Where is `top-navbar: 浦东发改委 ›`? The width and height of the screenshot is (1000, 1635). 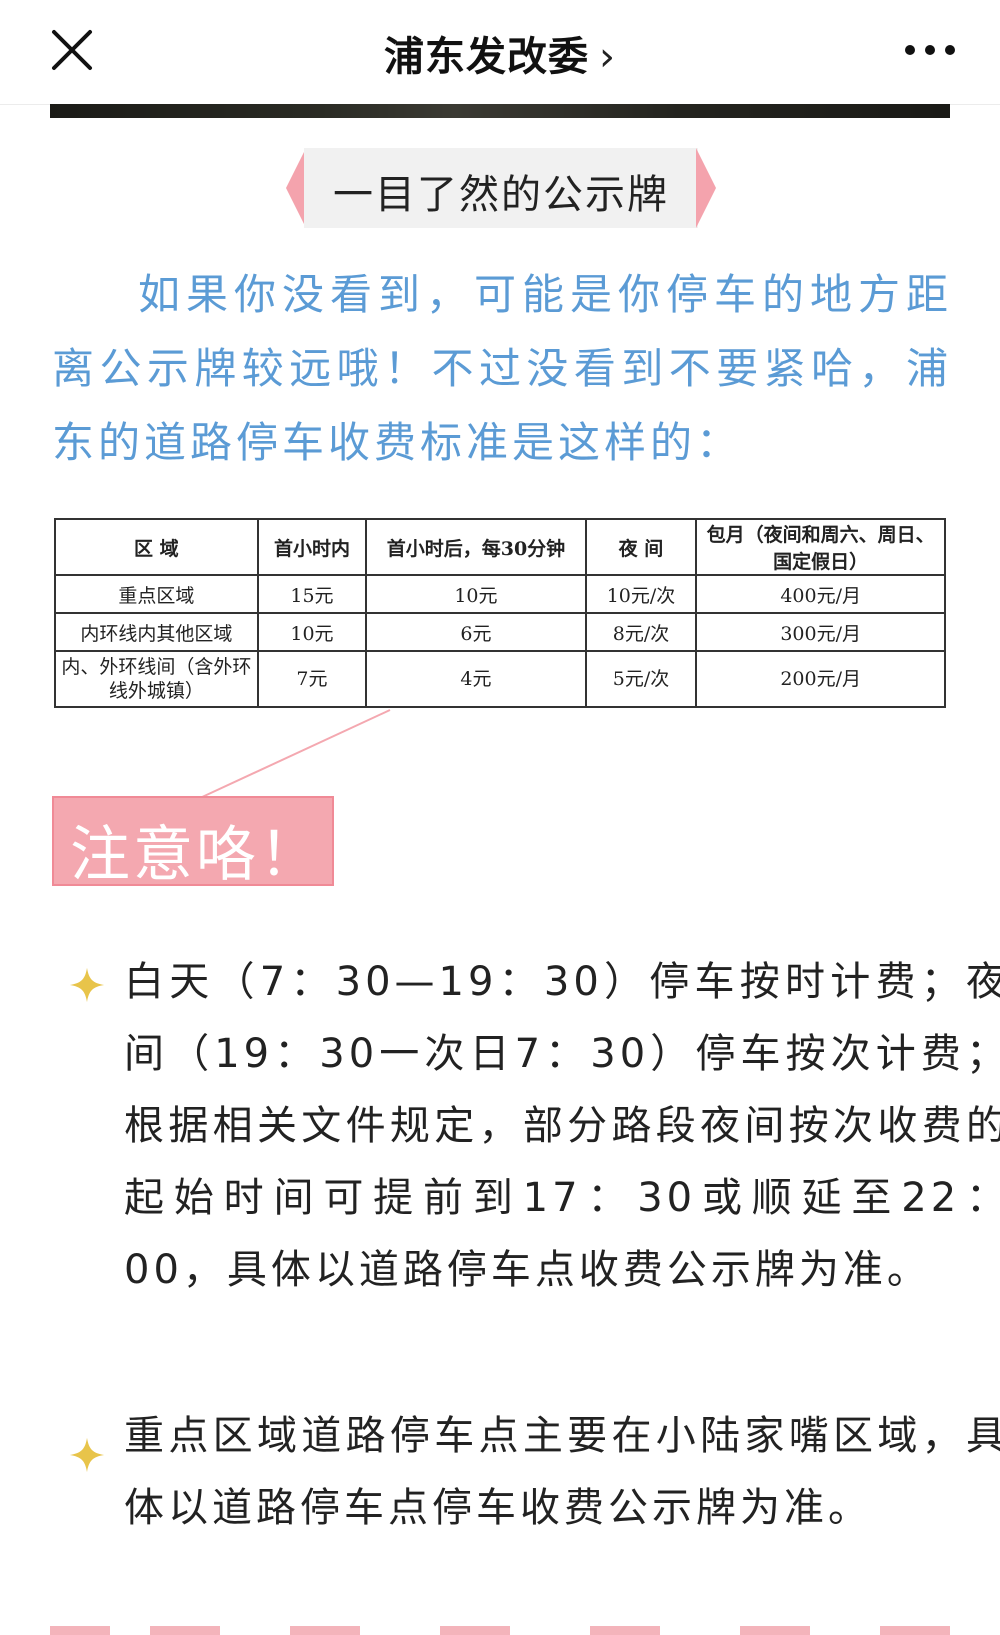 top-navbar: 浦东发改委 › is located at coordinates (500, 52).